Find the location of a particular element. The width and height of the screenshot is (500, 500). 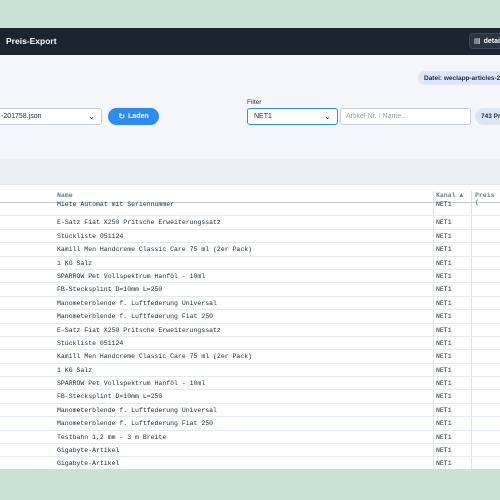

table-row: Miete Automat mit Seriennummer NET1 is located at coordinates (250, 209).